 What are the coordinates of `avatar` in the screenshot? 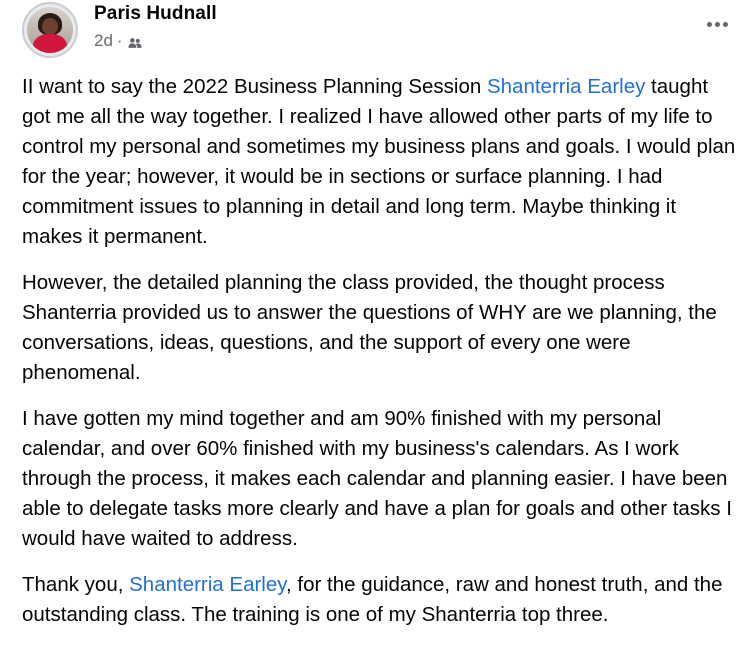 It's located at (50, 30).